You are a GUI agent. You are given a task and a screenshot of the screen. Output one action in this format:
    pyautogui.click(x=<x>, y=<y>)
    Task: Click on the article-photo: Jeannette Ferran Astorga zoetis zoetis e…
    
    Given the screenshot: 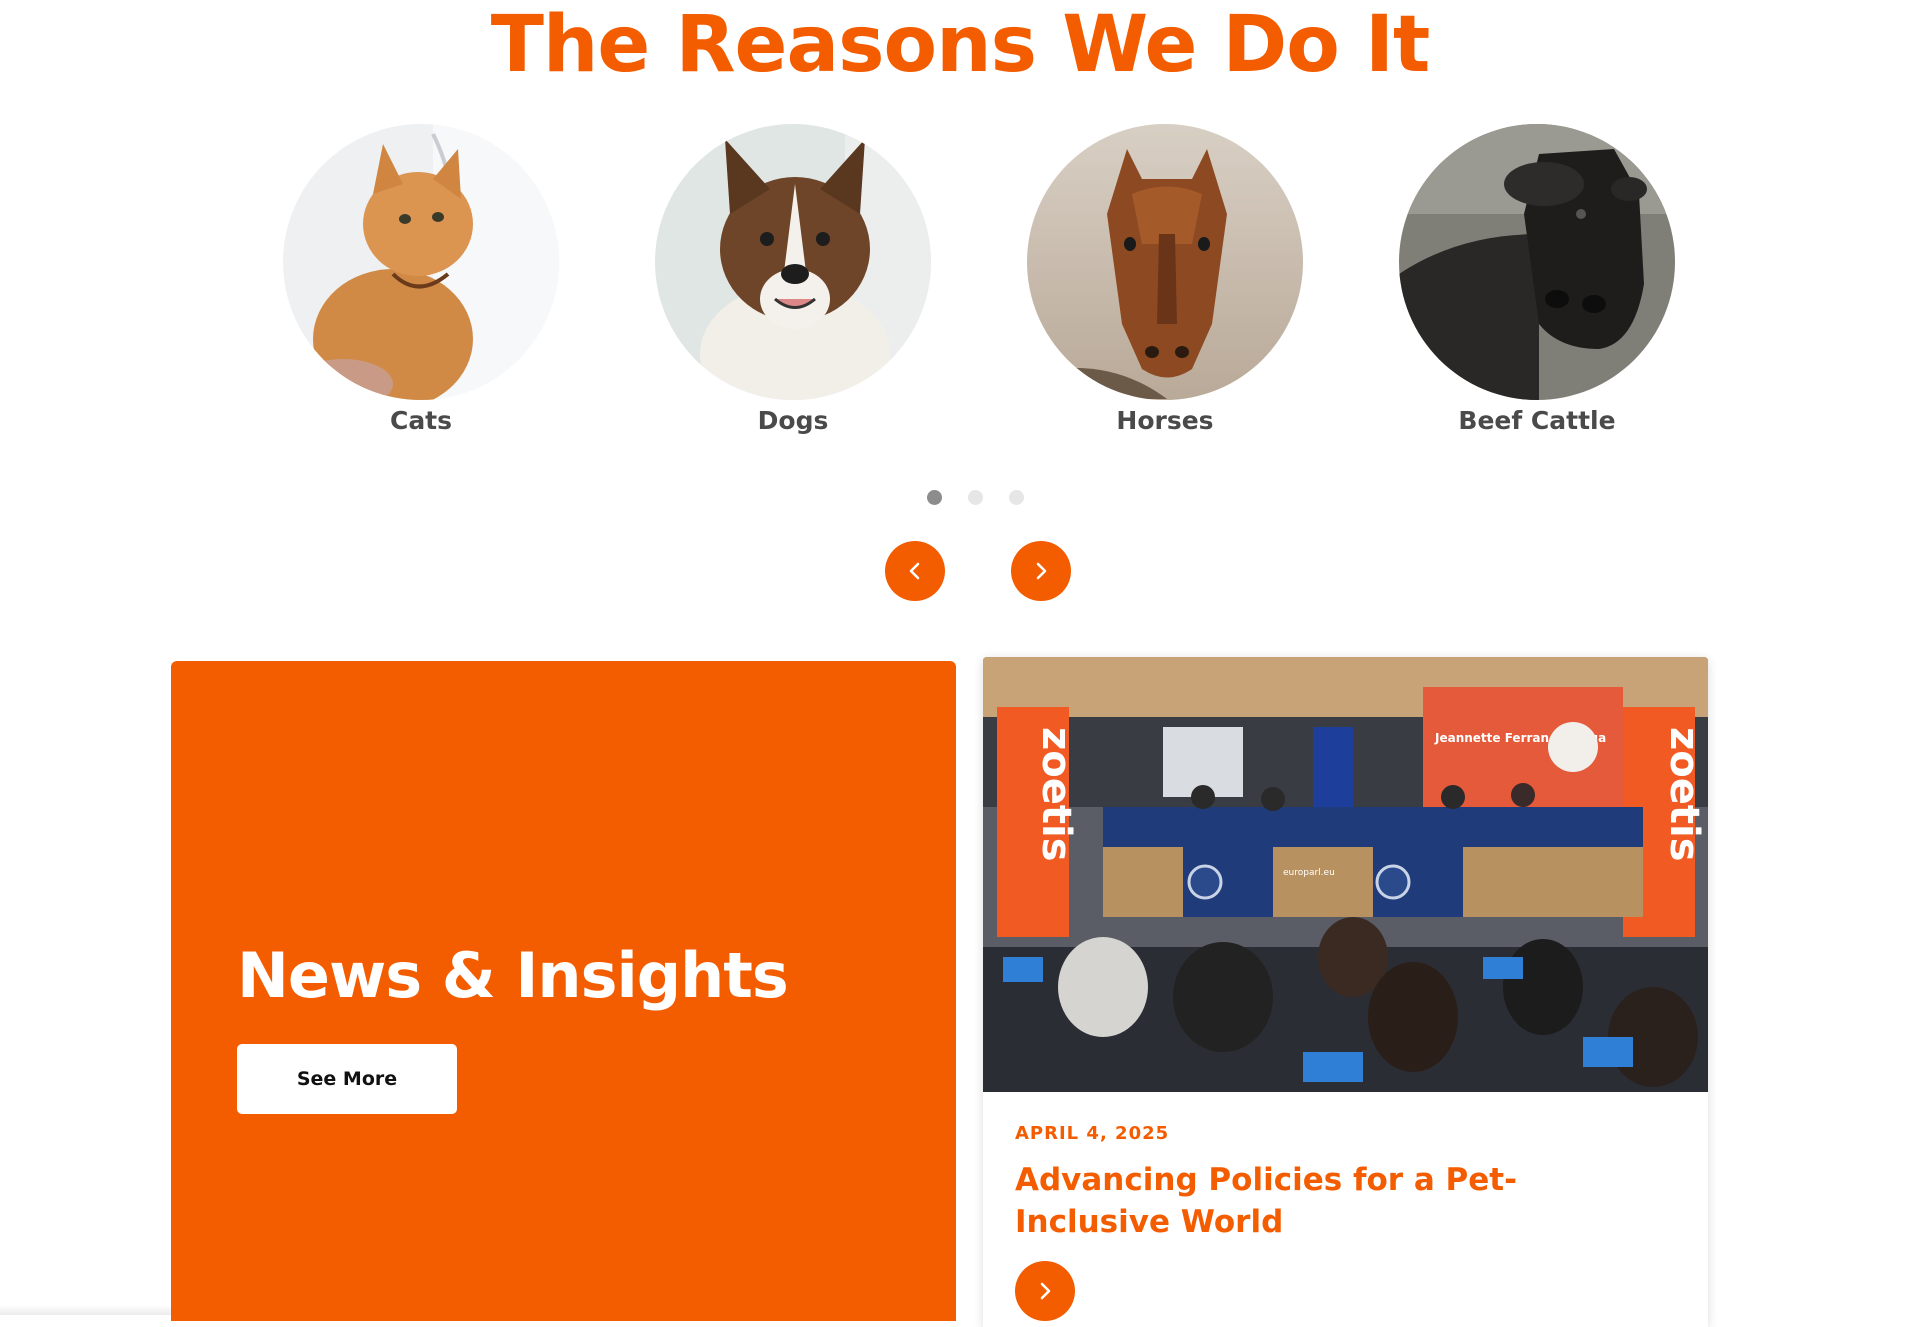 What is the action you would take?
    pyautogui.click(x=1345, y=874)
    